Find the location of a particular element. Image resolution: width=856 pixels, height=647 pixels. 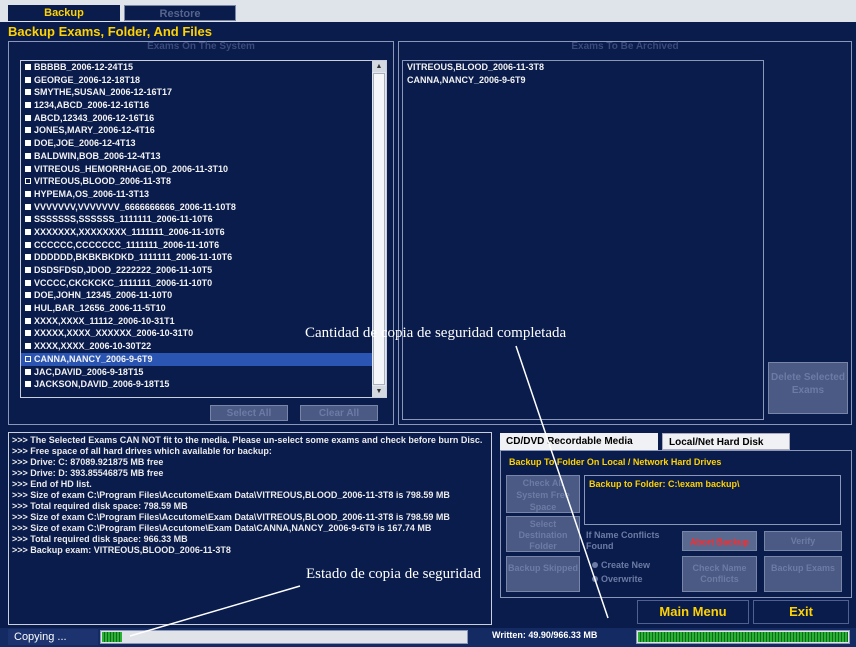

annotation-line-completed is located at coordinates (562, 482).